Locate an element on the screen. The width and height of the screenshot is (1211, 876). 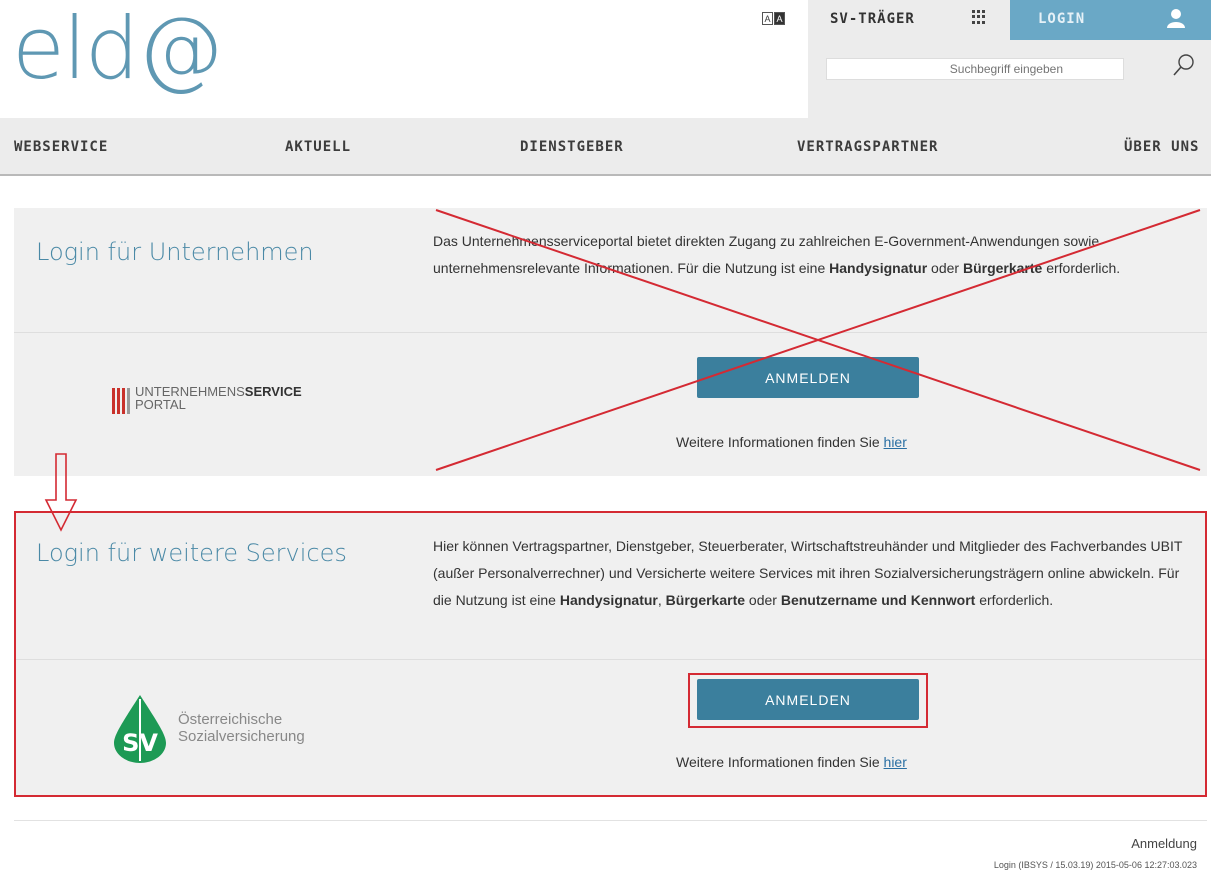
more-info-text: Weitere Informationen finden Sie hier is located at coordinates (791, 442).